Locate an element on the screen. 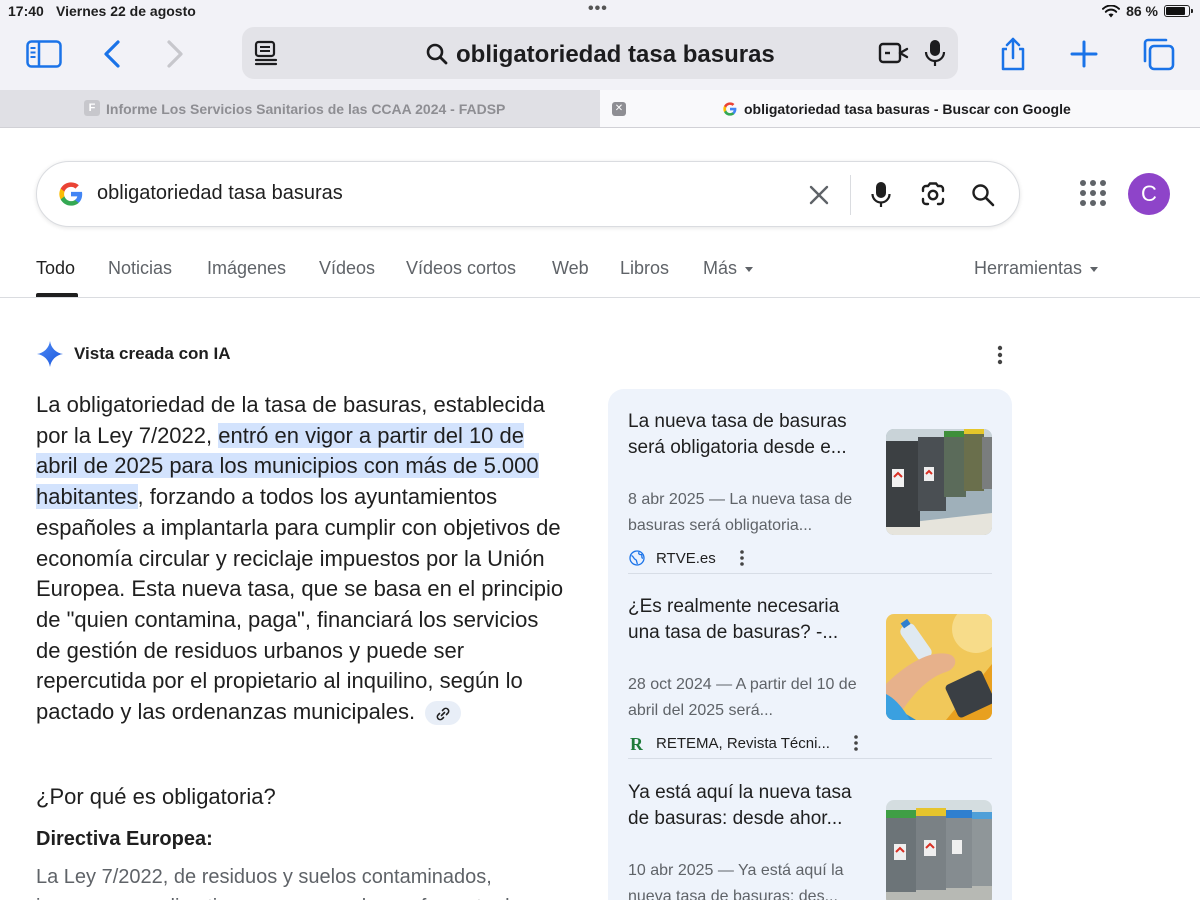 The image size is (1200, 900). status-date: Viernes 22 de agosto is located at coordinates (126, 11).